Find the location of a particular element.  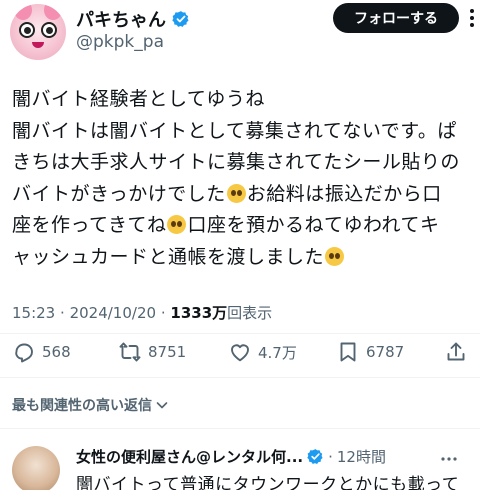

tweet-time: 15:23 is located at coordinates (33, 313).